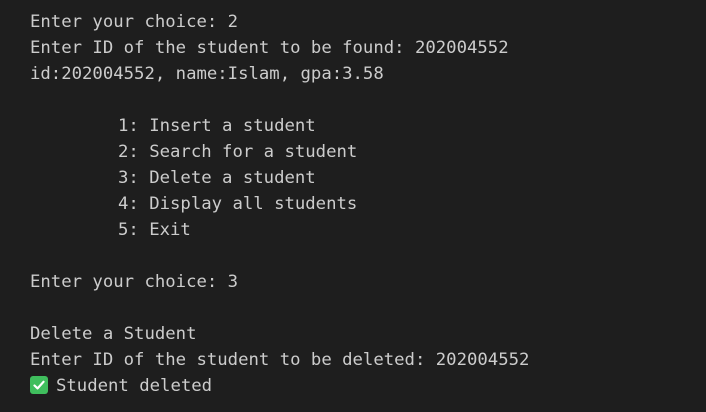 This screenshot has height=412, width=706. Describe the element at coordinates (134, 282) in the screenshot. I see `output-line-choice-3: Enter your choice: 3` at that location.